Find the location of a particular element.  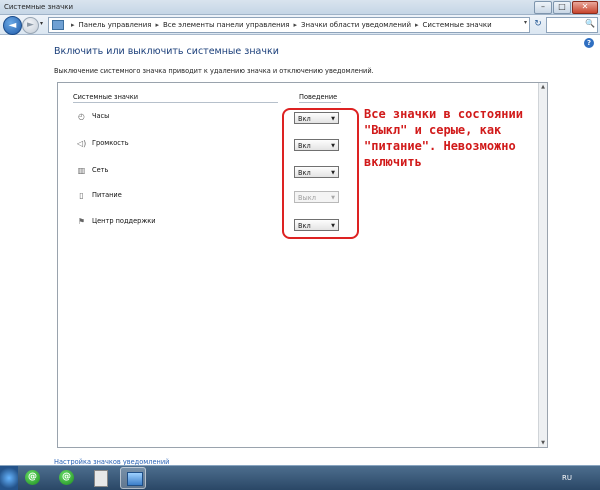

annotation-highlight-box is located at coordinates (320, 173).